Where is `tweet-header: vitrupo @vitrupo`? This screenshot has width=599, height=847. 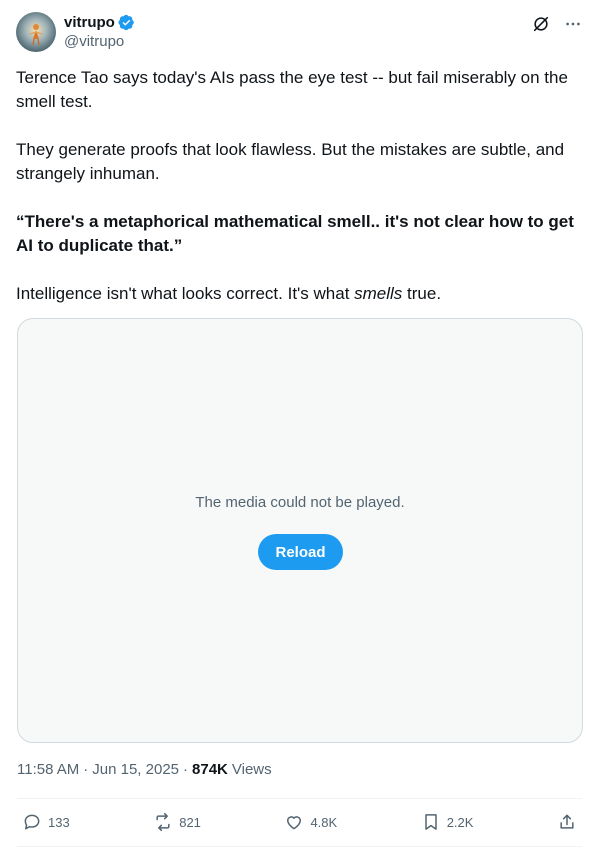 tweet-header: vitrupo @vitrupo is located at coordinates (299, 33).